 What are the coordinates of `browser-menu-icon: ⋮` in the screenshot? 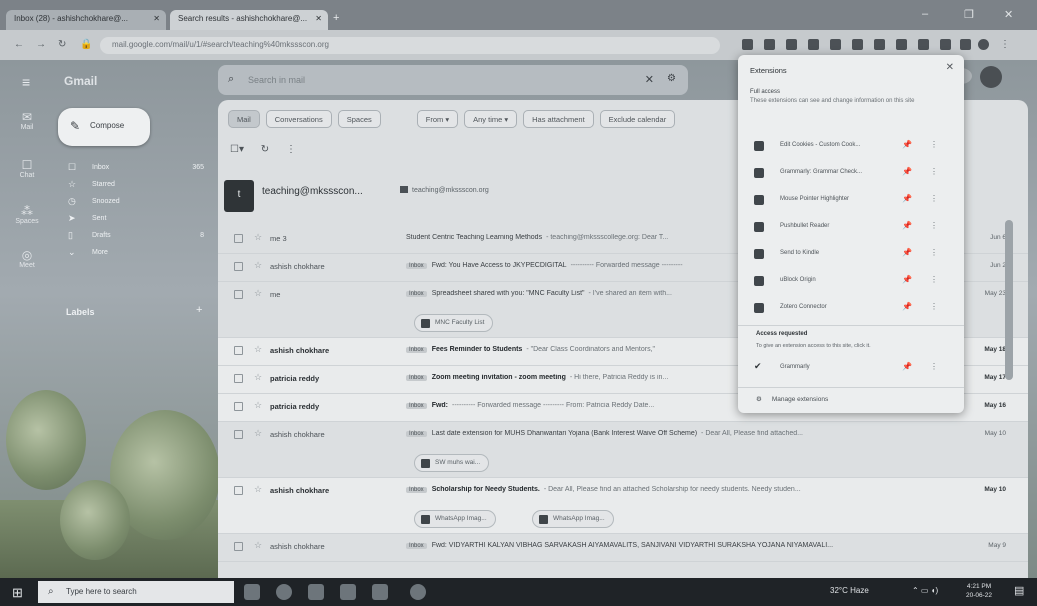 It's located at (1005, 44).